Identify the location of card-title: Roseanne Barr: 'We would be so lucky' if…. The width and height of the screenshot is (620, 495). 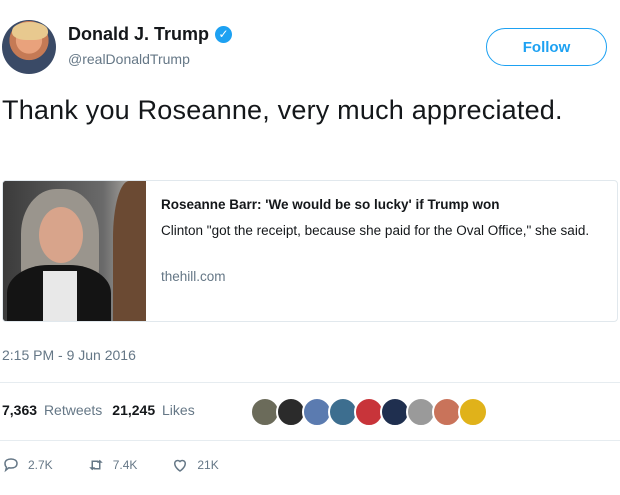
(330, 204).